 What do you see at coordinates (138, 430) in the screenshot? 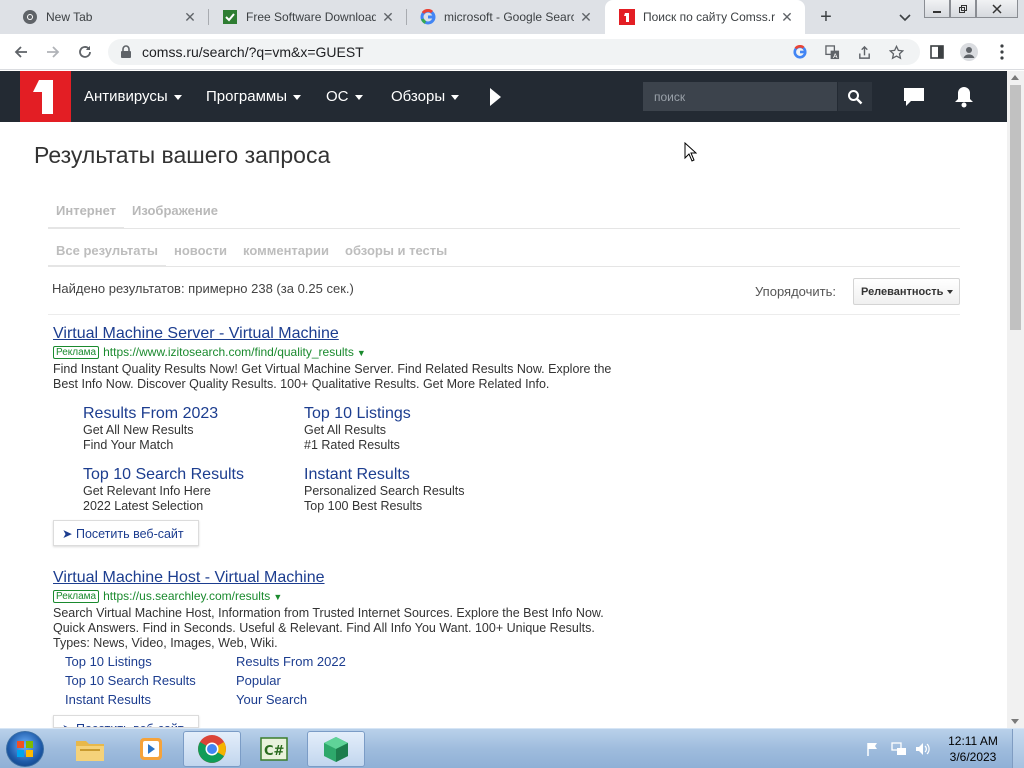
I see `sitelink-line: Get All New Results` at bounding box center [138, 430].